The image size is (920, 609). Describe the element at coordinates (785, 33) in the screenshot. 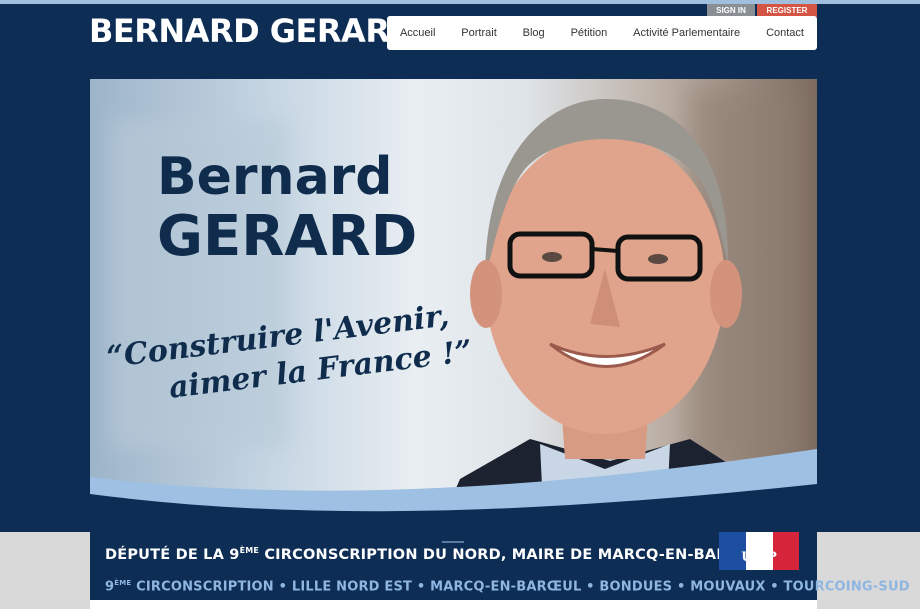

I see `nav-item-contact: Contact` at that location.